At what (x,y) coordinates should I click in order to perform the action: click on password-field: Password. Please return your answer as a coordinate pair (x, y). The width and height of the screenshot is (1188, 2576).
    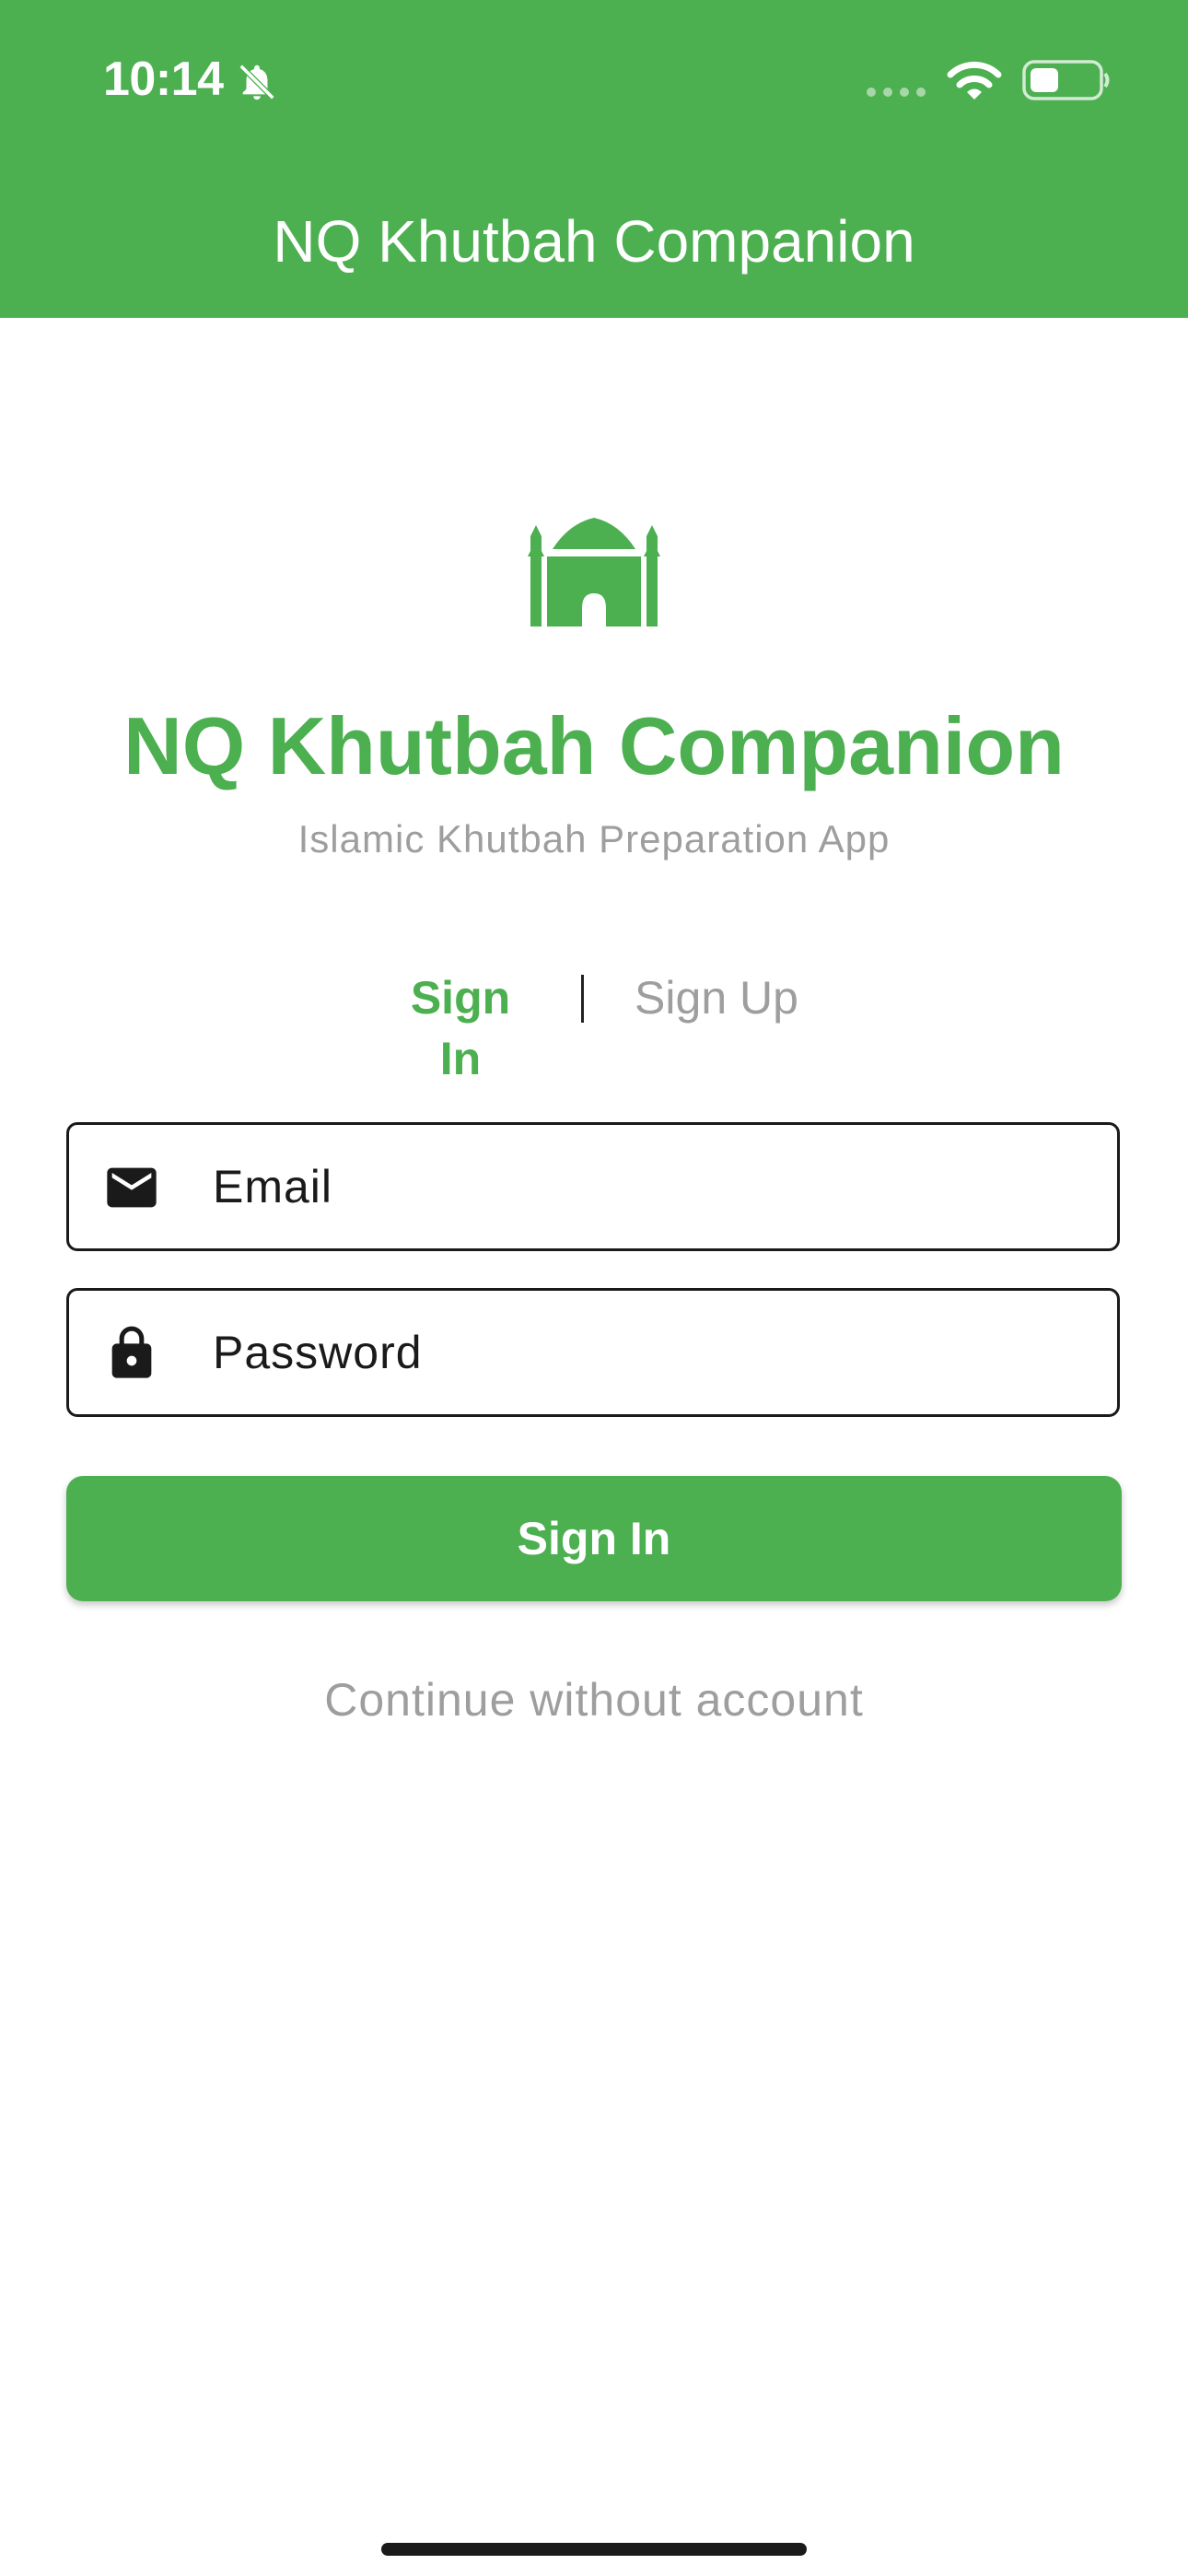
    Looking at the image, I should click on (593, 1352).